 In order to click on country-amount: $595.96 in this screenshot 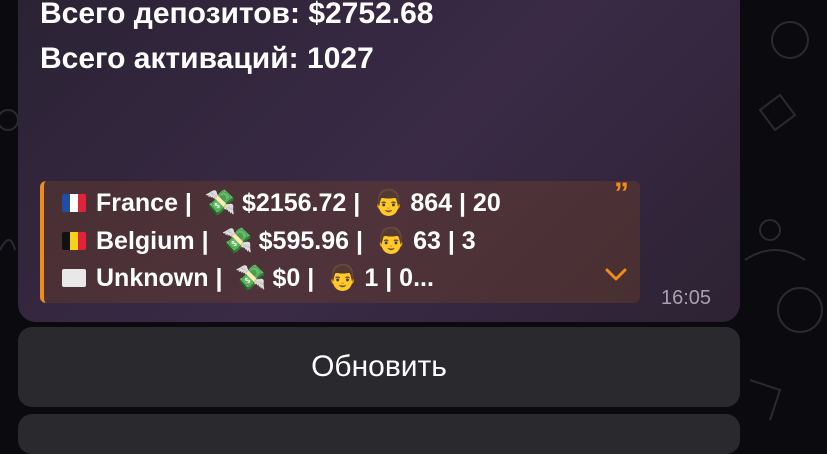, I will do `click(304, 241)`.